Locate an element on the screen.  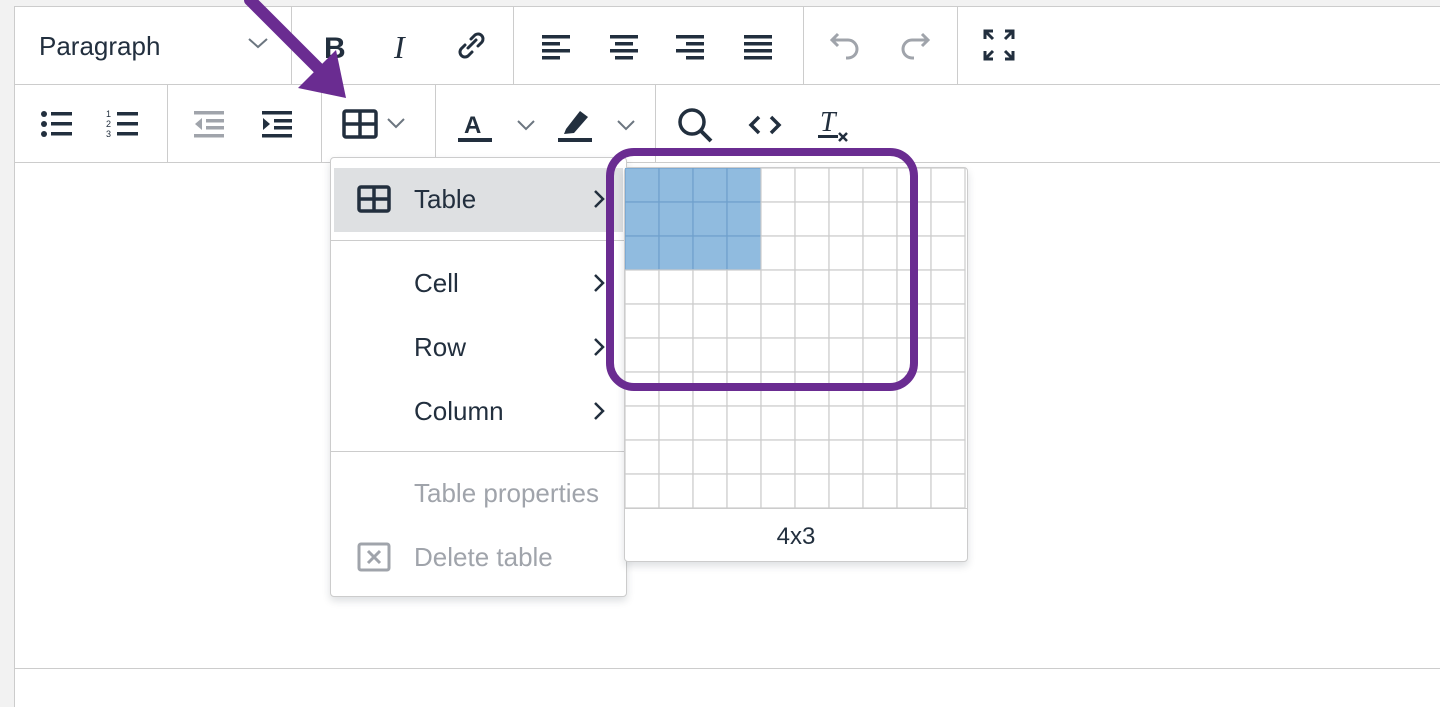
svg-text: T is located at coordinates (829, 122).